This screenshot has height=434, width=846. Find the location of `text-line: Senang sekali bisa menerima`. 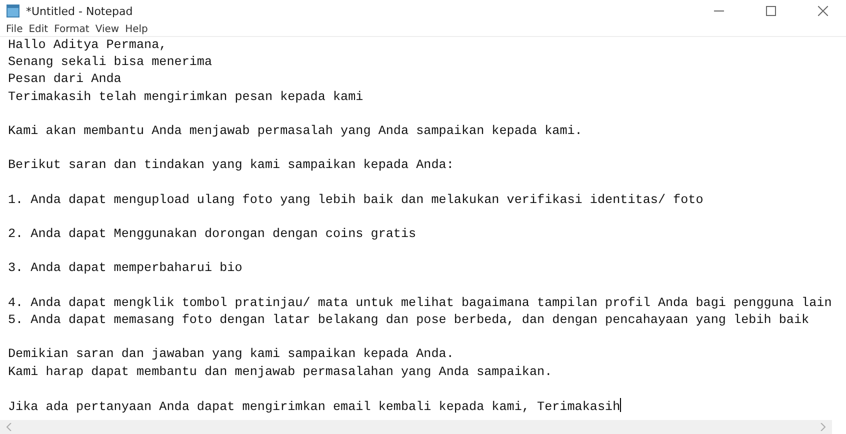

text-line: Senang sekali bisa menerima is located at coordinates (111, 63).